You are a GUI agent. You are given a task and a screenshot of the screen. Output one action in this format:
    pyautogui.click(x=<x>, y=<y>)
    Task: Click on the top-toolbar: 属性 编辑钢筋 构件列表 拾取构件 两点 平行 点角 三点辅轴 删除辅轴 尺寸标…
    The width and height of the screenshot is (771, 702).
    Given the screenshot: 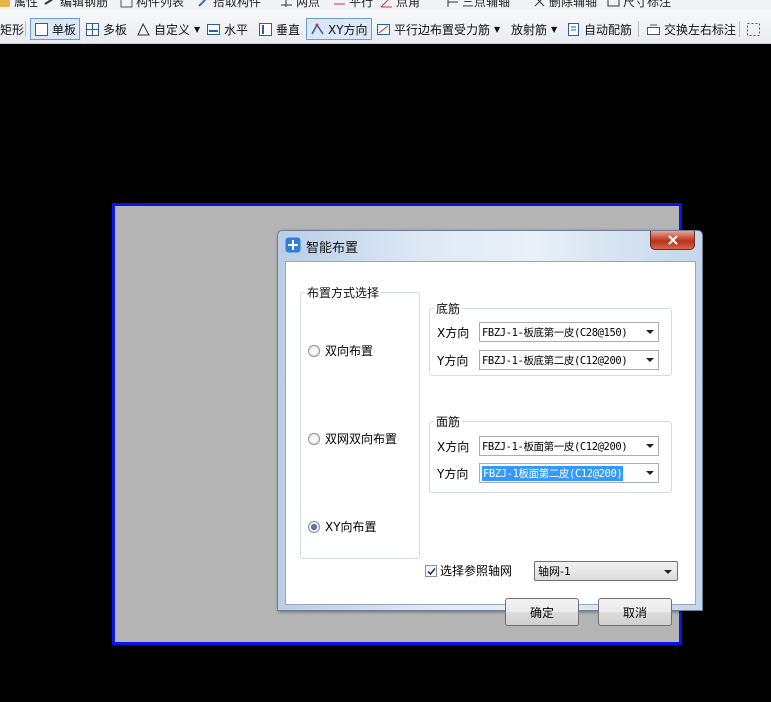 What is the action you would take?
    pyautogui.click(x=385, y=5)
    